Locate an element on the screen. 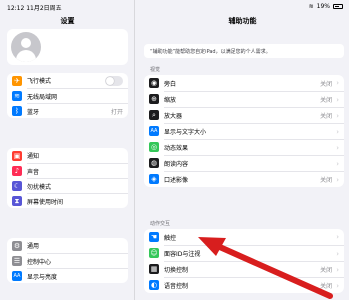 The width and height of the screenshot is (349, 300). sidebar-item-label: 飞行模式 is located at coordinates (39, 81).